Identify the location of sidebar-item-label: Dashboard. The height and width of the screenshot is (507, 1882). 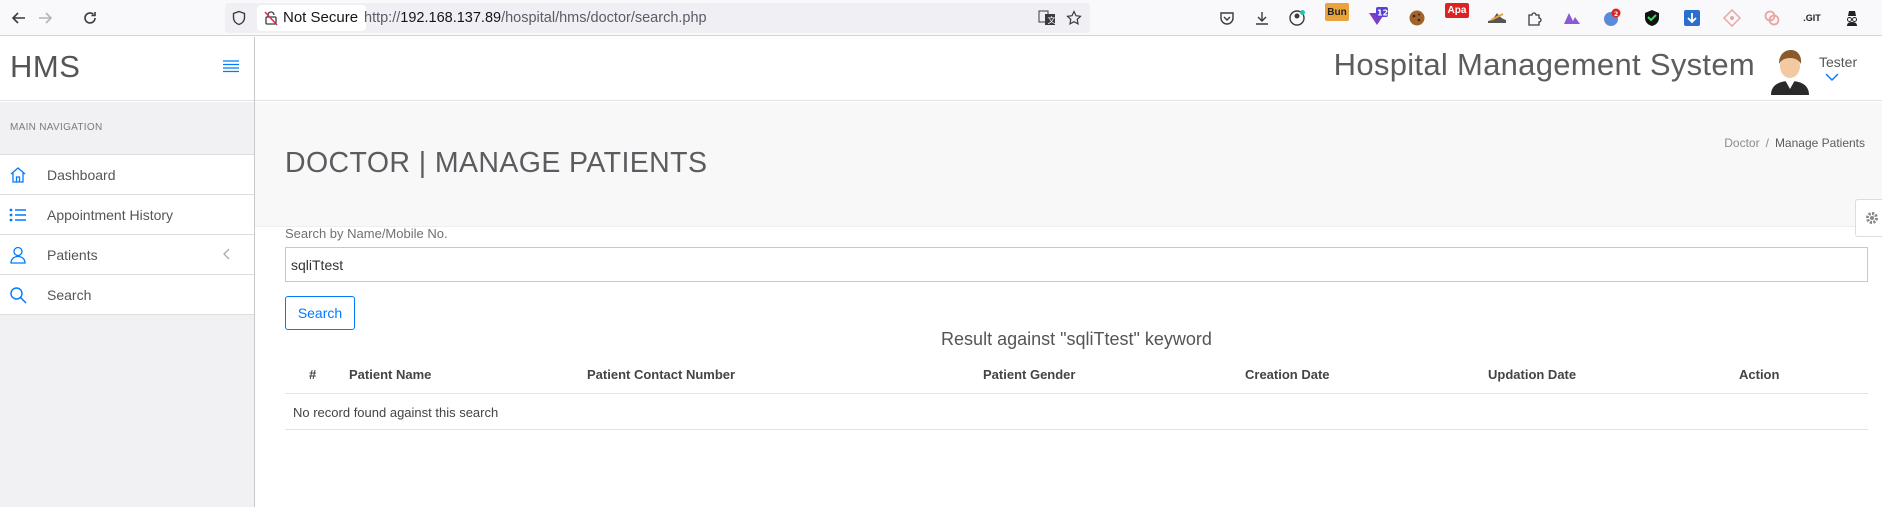
(81, 175).